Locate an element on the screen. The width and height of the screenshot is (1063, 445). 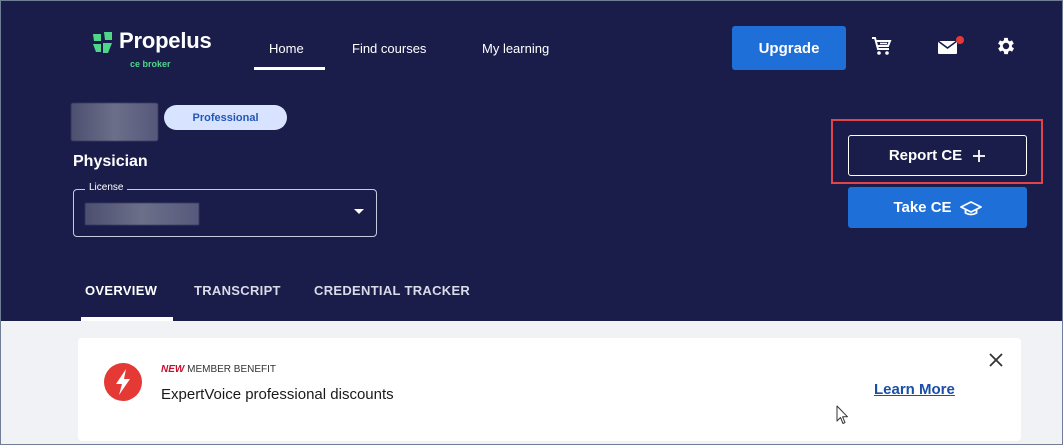
redacted-name is located at coordinates (114, 122).